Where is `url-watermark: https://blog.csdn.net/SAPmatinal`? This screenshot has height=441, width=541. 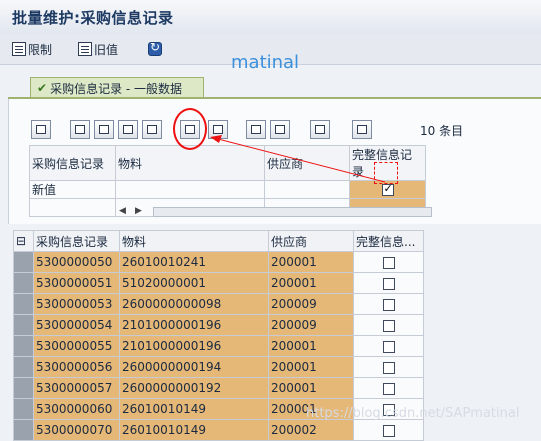
url-watermark: https://blog.csdn.net/SAPmatinal is located at coordinates (413, 413).